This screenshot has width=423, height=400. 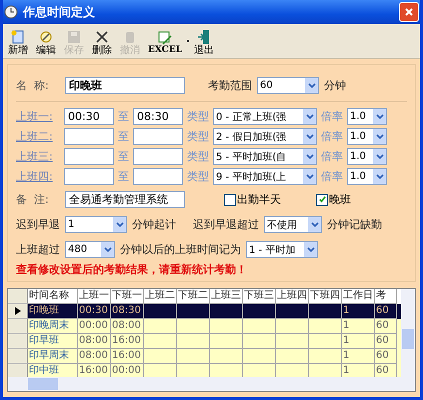 I want to click on column-header: 下班三, so click(x=259, y=296).